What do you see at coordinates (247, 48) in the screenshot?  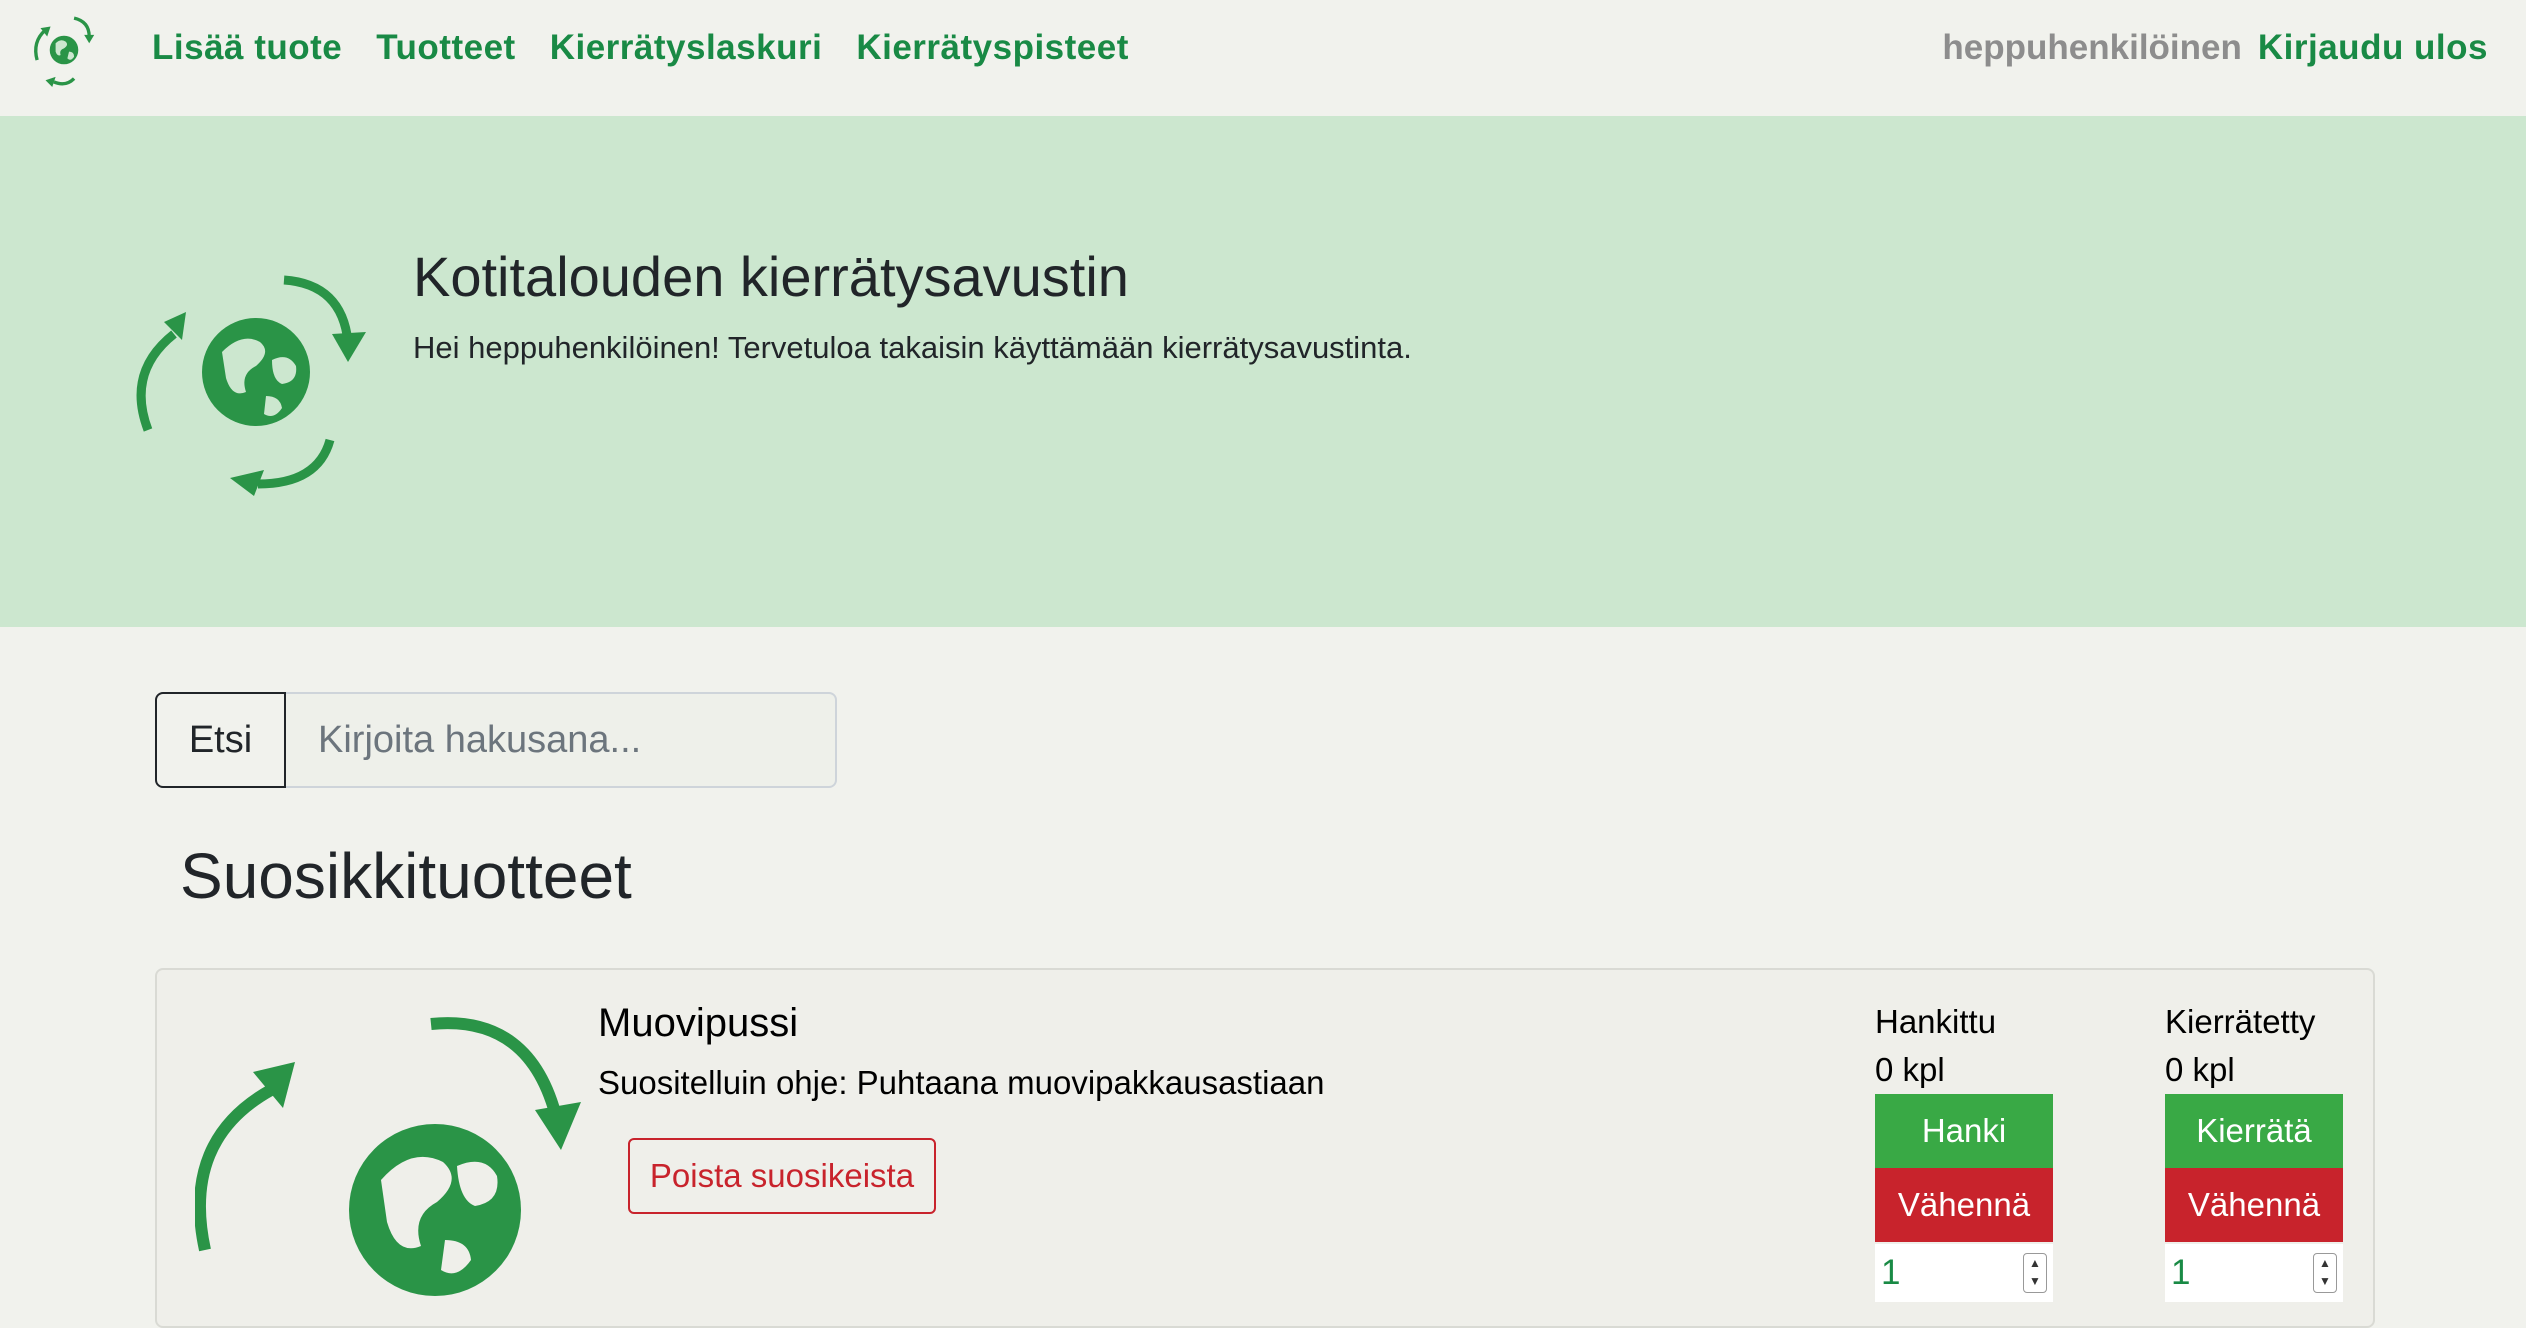 I see `nav-add-product-link: Lisää tuote` at bounding box center [247, 48].